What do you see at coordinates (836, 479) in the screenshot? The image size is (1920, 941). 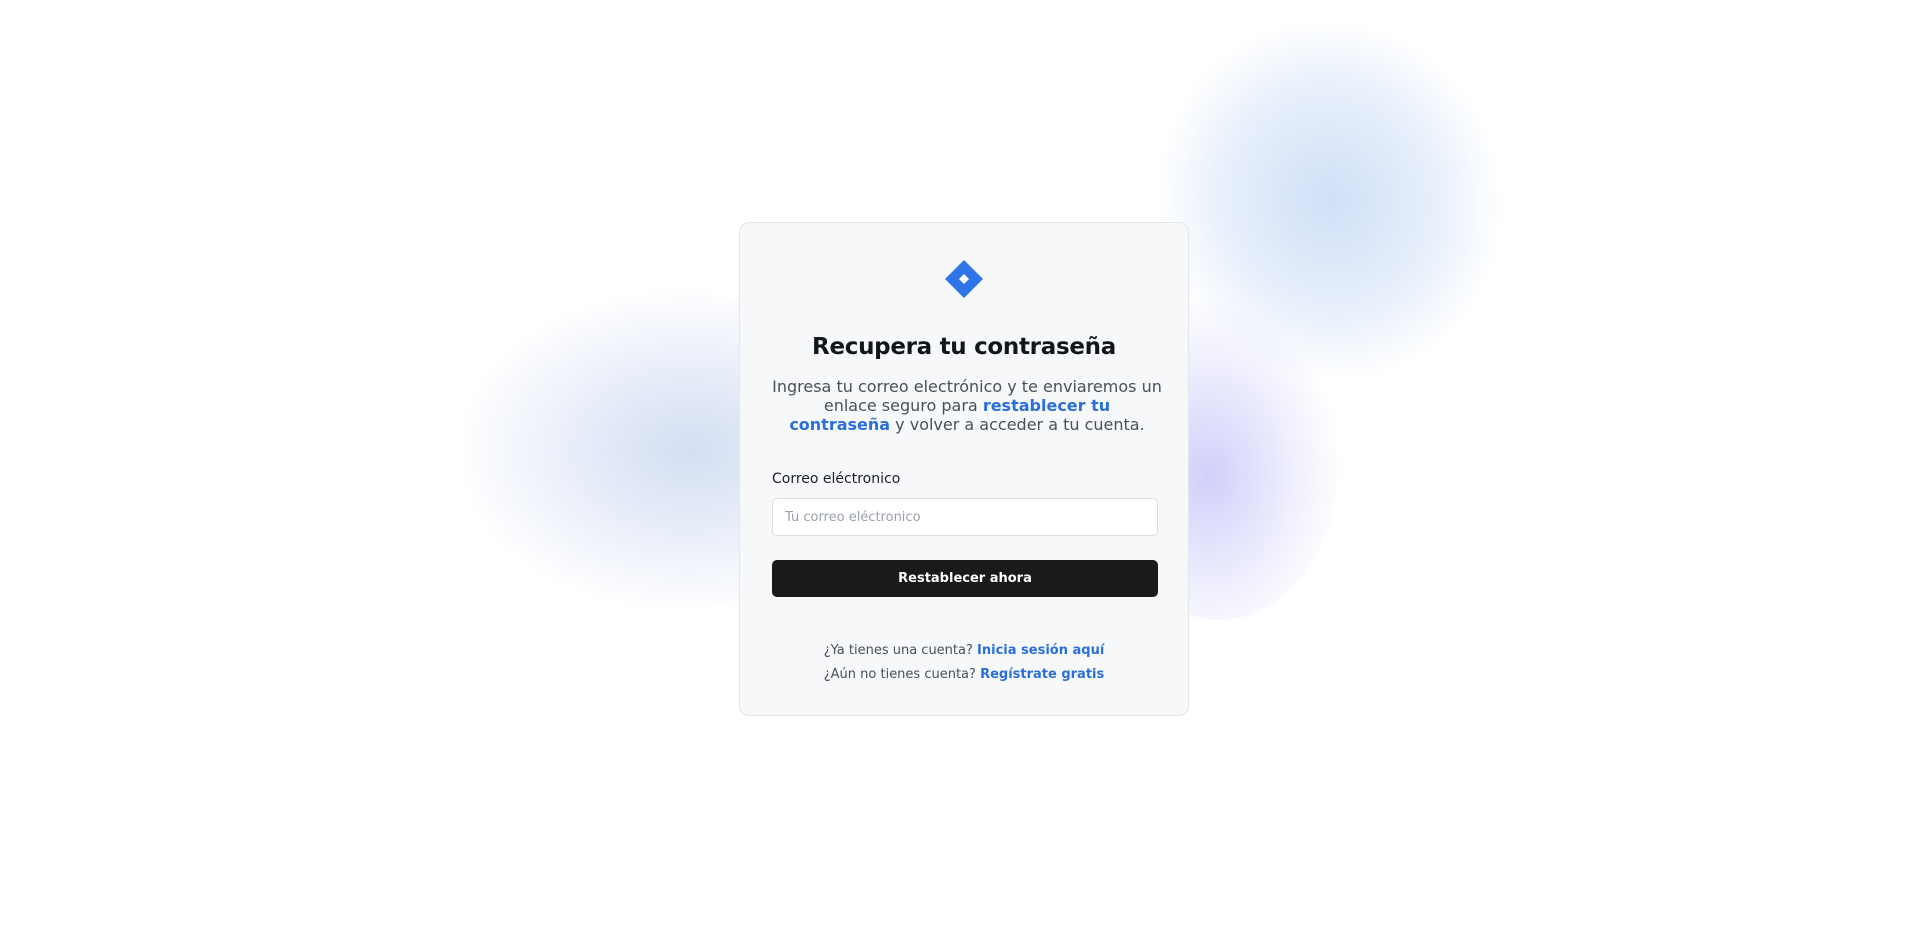 I see `email-label: Correo eléctronico` at bounding box center [836, 479].